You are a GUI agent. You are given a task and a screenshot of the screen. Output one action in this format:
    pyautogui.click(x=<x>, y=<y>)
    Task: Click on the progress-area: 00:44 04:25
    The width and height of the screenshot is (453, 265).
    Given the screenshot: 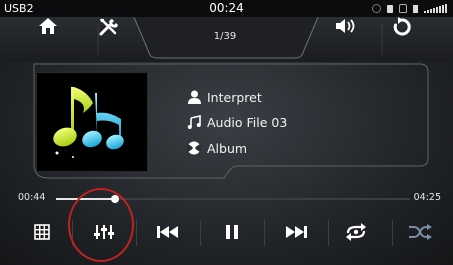 What is the action you would take?
    pyautogui.click(x=226, y=200)
    